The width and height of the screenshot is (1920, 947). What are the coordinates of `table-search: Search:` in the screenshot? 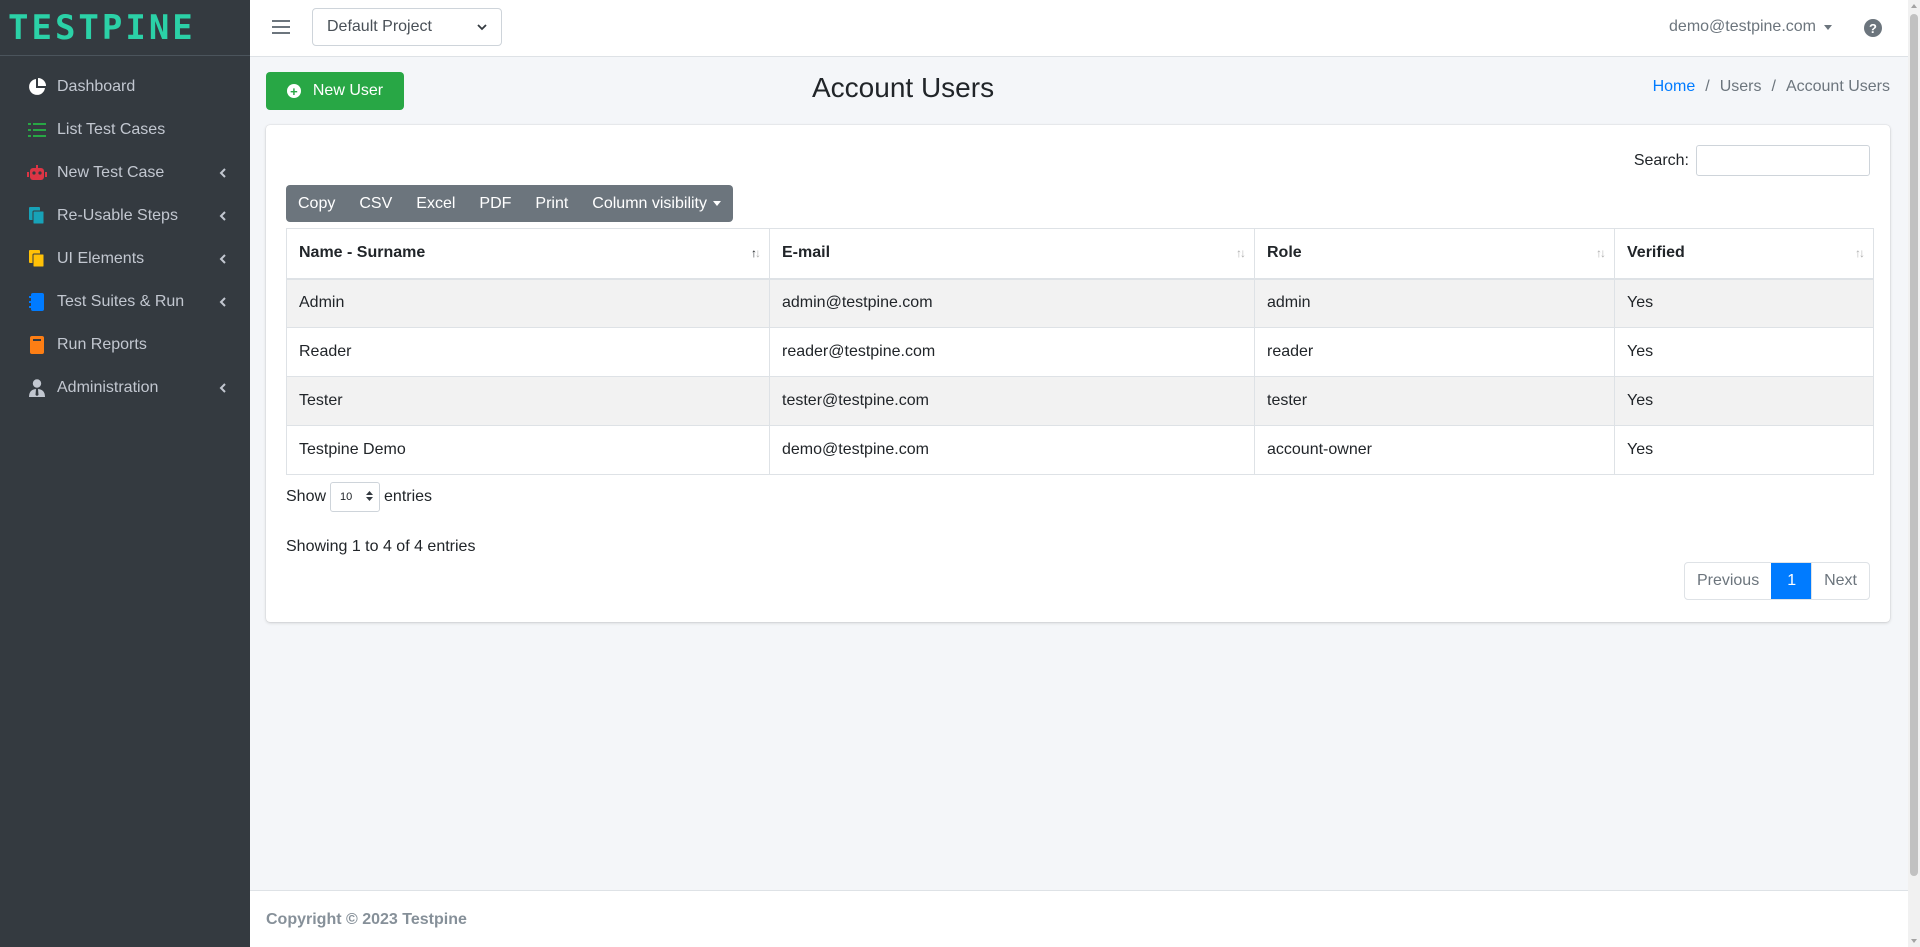 It's located at (1752, 160).